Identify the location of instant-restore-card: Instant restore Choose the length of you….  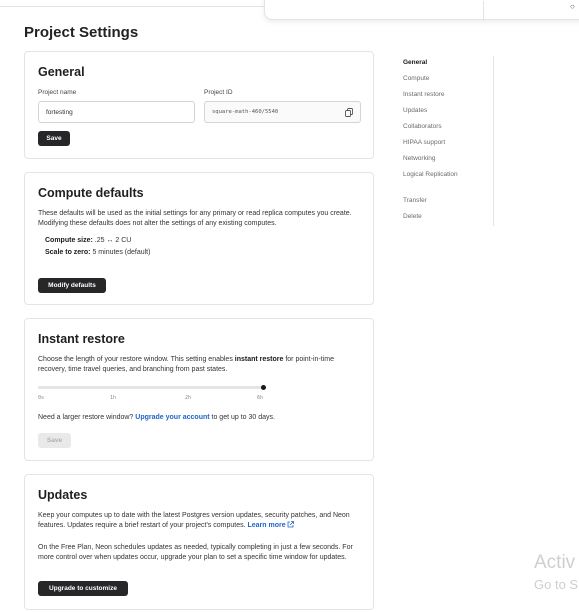
(199, 389).